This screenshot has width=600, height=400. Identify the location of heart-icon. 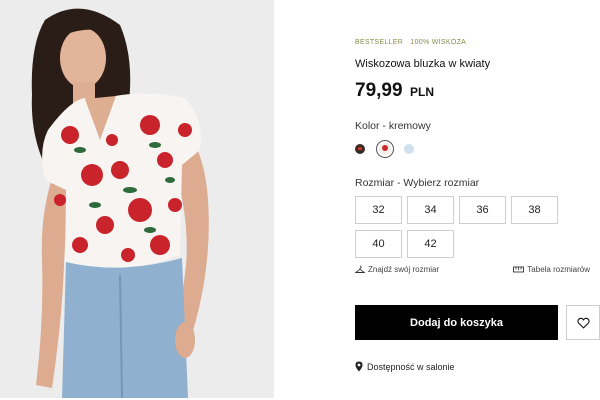
(583, 323).